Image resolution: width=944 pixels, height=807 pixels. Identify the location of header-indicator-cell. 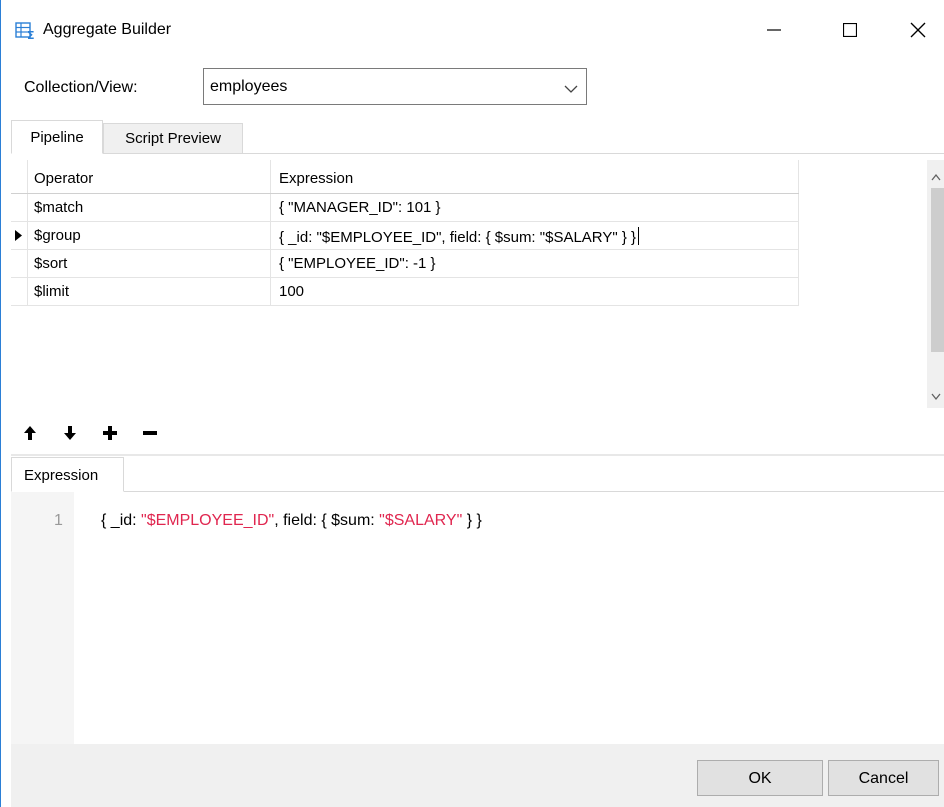
(19, 173).